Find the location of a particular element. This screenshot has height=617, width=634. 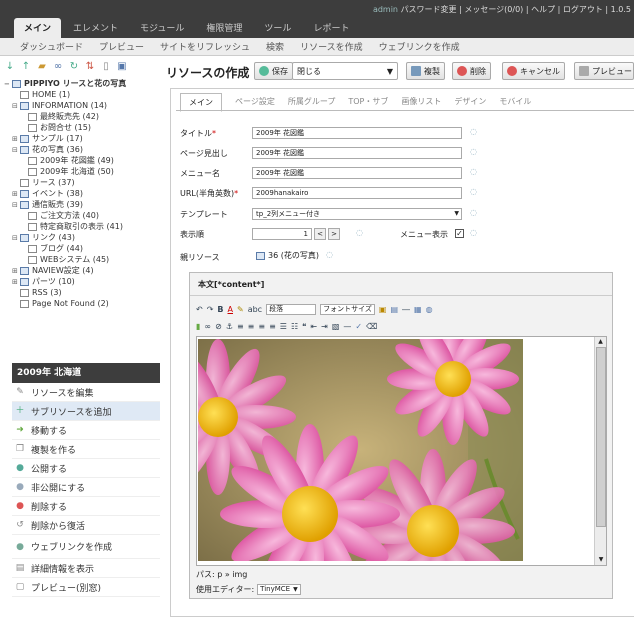

blockquote-icon: ❝ is located at coordinates (304, 326).